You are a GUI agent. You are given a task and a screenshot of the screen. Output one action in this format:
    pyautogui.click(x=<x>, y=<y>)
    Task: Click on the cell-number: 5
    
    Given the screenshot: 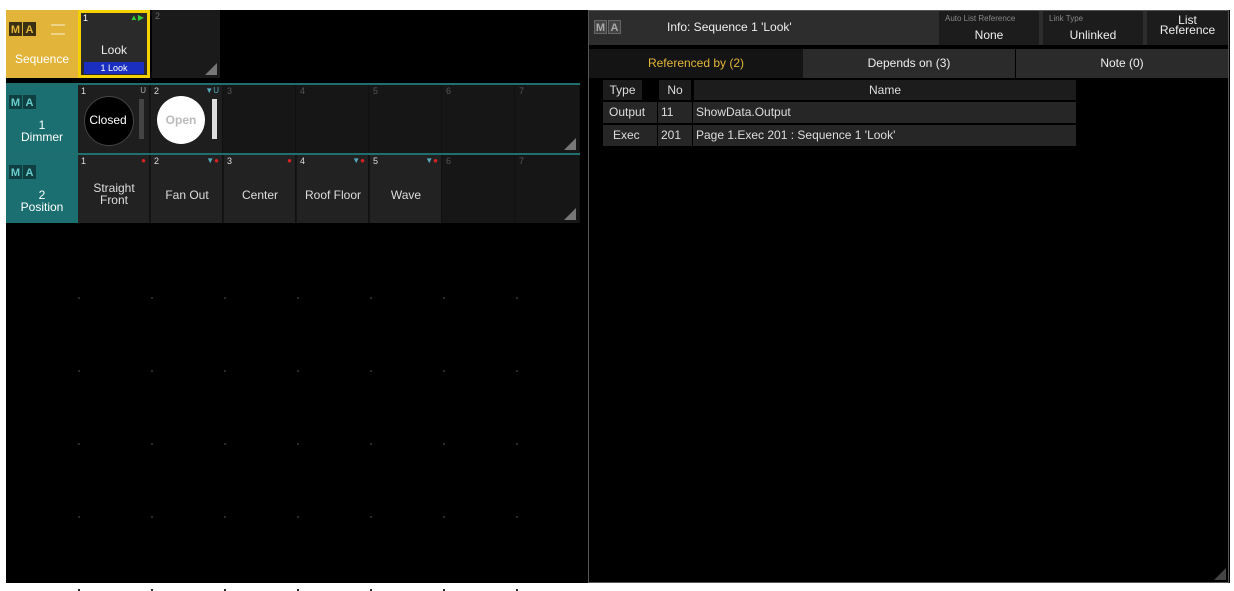 What is the action you would take?
    pyautogui.click(x=376, y=161)
    